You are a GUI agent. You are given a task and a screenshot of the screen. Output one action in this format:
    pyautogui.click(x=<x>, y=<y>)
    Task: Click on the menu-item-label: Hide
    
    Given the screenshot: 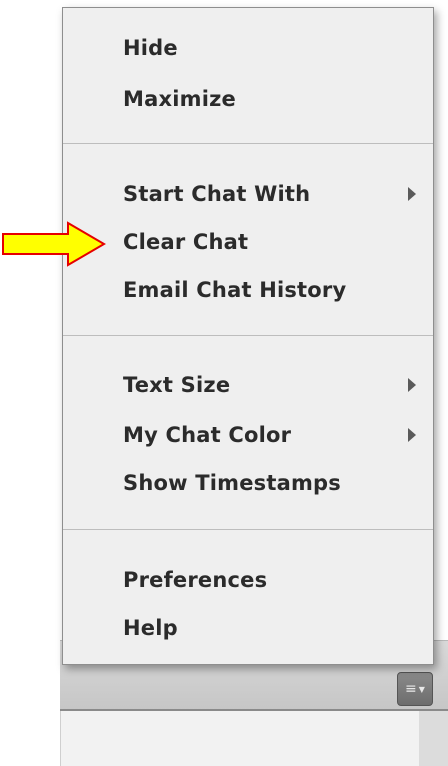 What is the action you would take?
    pyautogui.click(x=150, y=48)
    